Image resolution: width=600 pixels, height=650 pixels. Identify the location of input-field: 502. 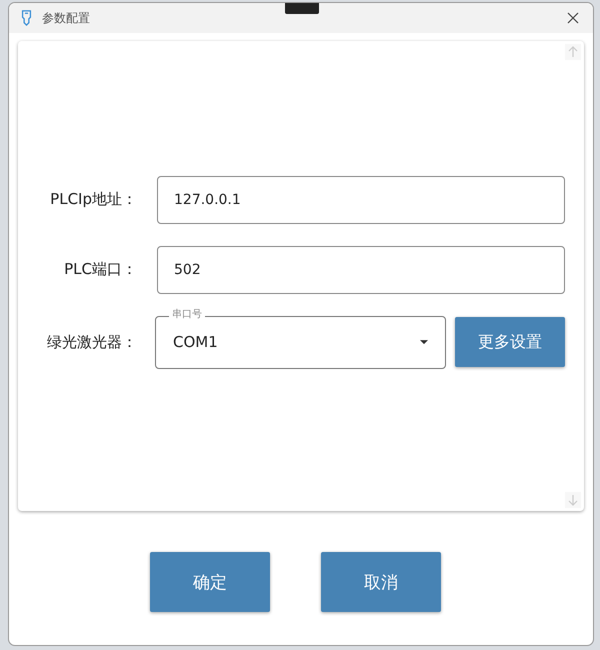
(361, 270).